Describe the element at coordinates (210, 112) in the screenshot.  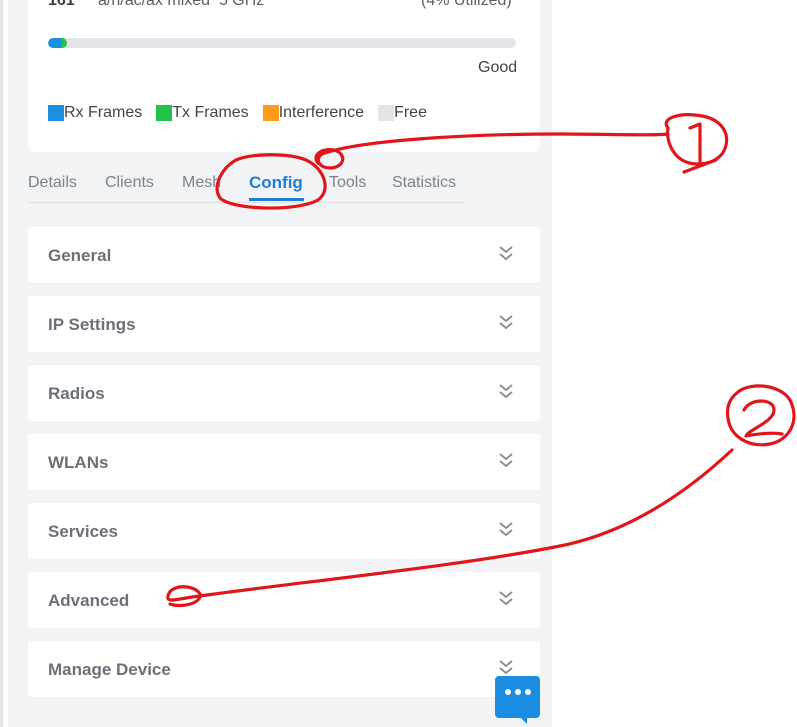
I see `legend-label-tx: Tx Frames` at that location.